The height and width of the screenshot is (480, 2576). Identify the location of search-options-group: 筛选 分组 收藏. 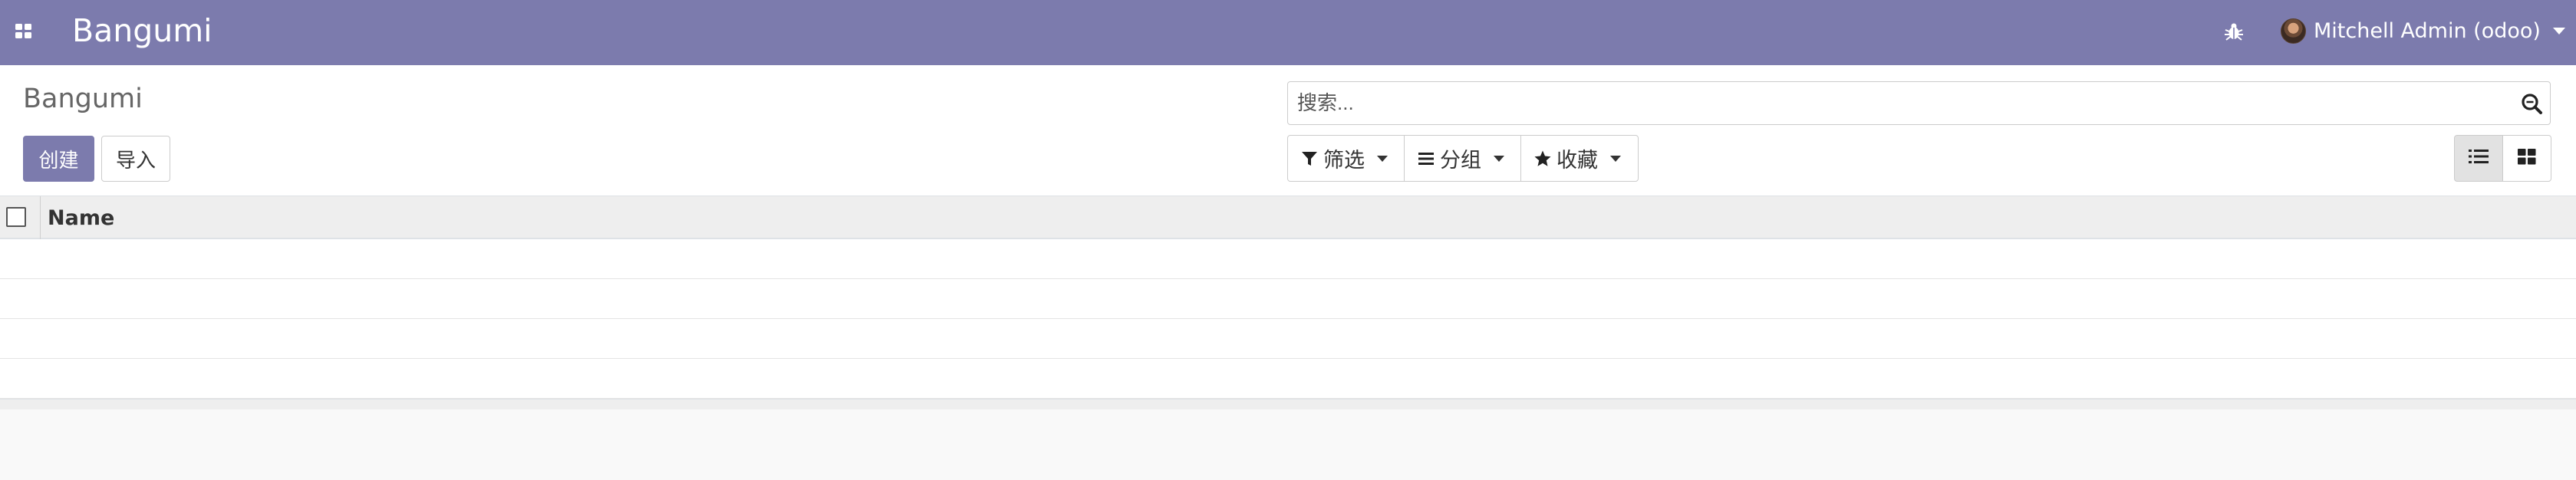
(1463, 158).